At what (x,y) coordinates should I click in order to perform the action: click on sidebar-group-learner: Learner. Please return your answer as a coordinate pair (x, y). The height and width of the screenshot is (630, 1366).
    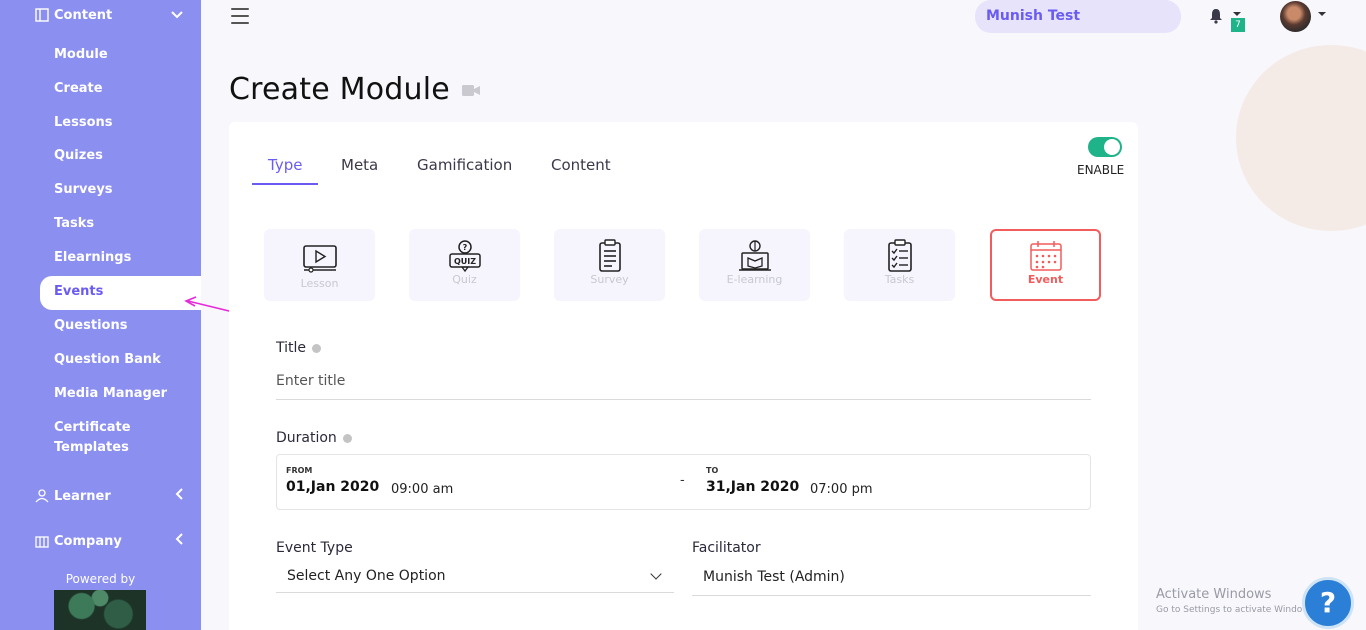
    Looking at the image, I should click on (100, 496).